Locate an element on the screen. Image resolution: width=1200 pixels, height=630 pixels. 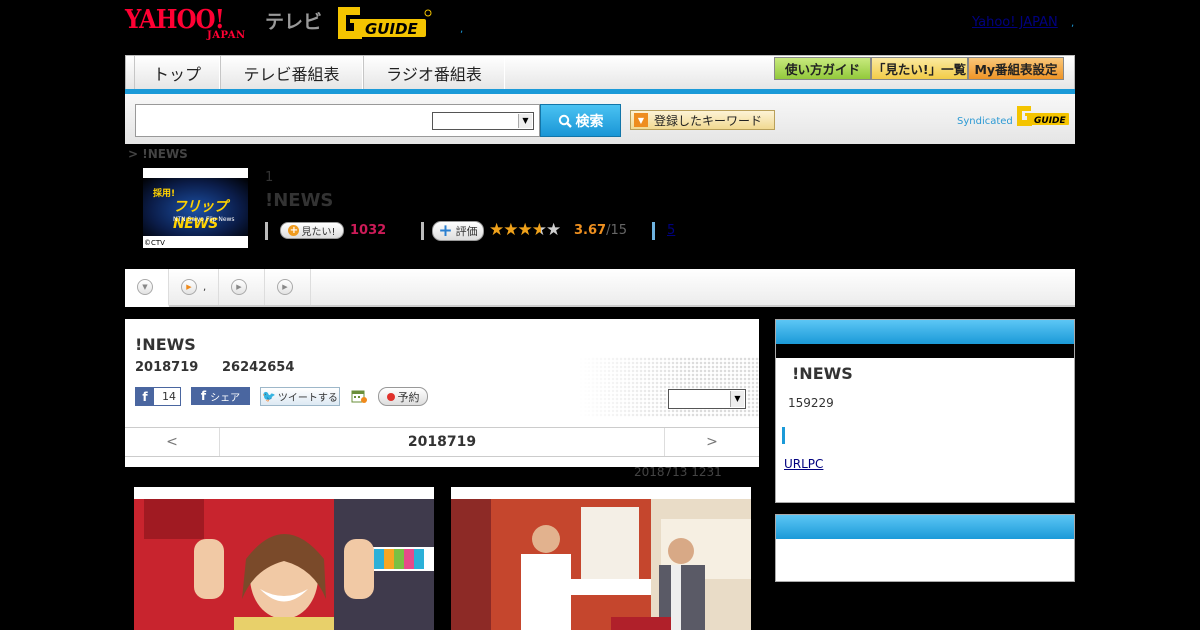
syndicated-gguide-logo: Syndicated GUIDE is located at coordinates (1014, 116).